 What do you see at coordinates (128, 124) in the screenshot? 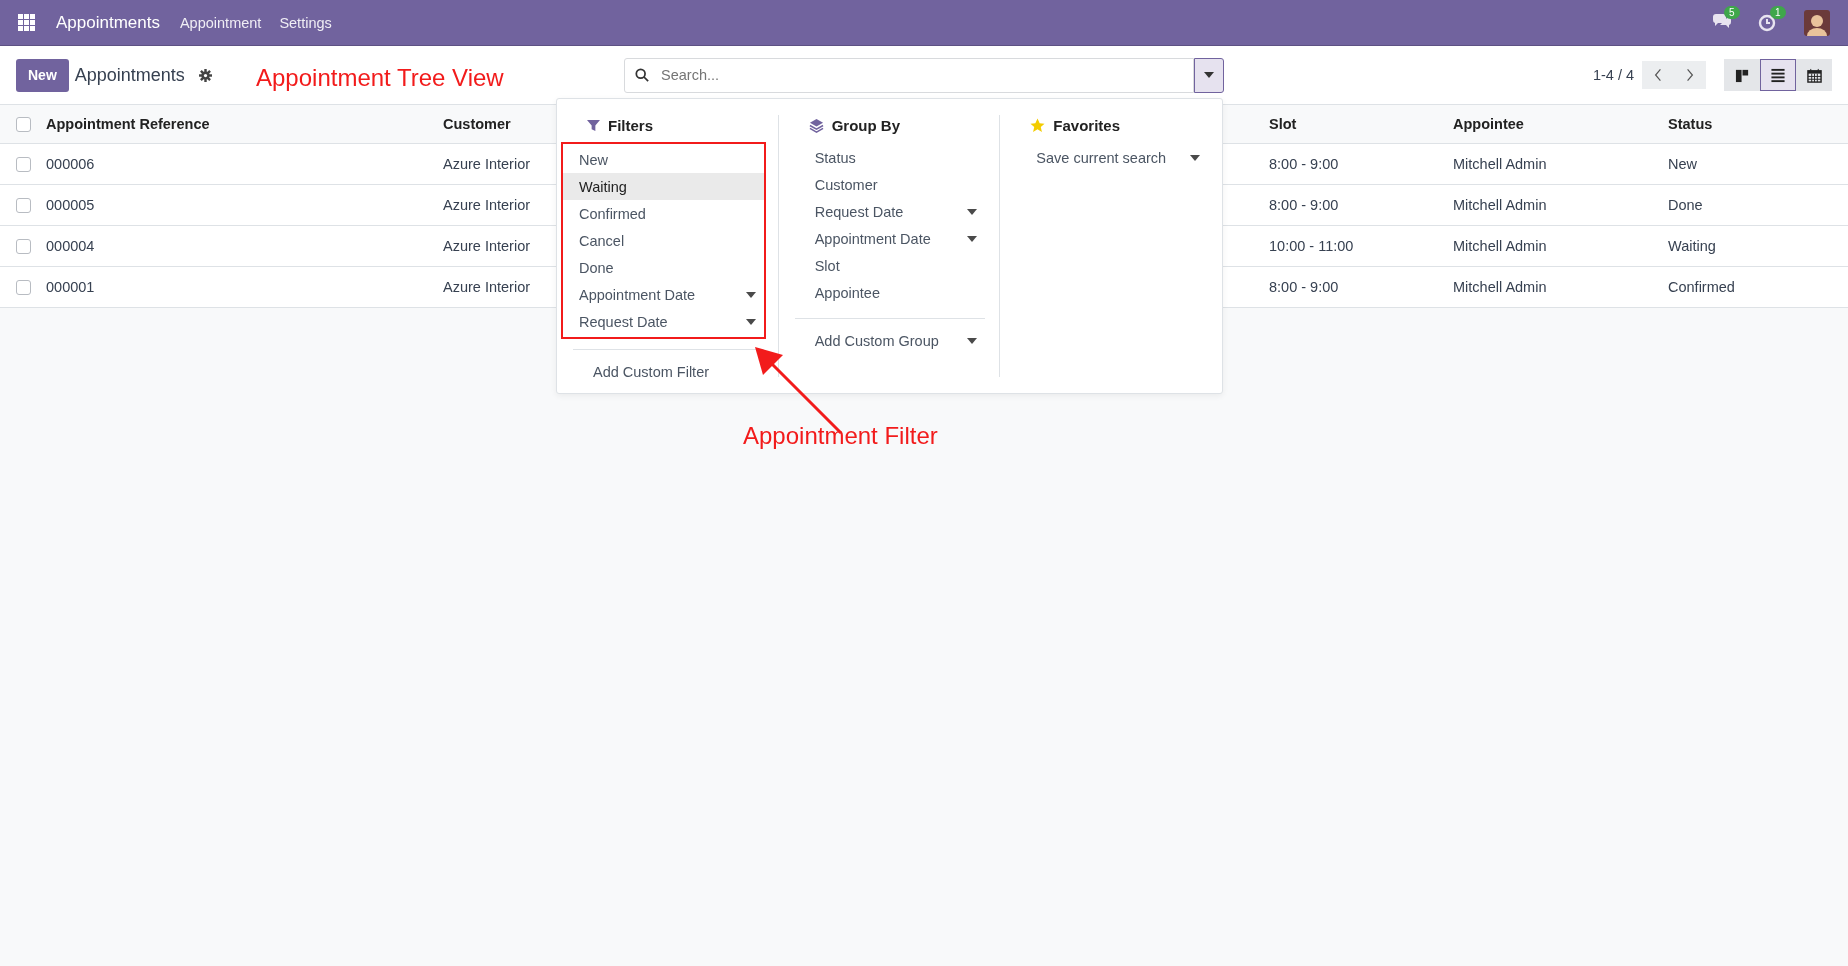
I see `column-header: Appointment Reference` at bounding box center [128, 124].